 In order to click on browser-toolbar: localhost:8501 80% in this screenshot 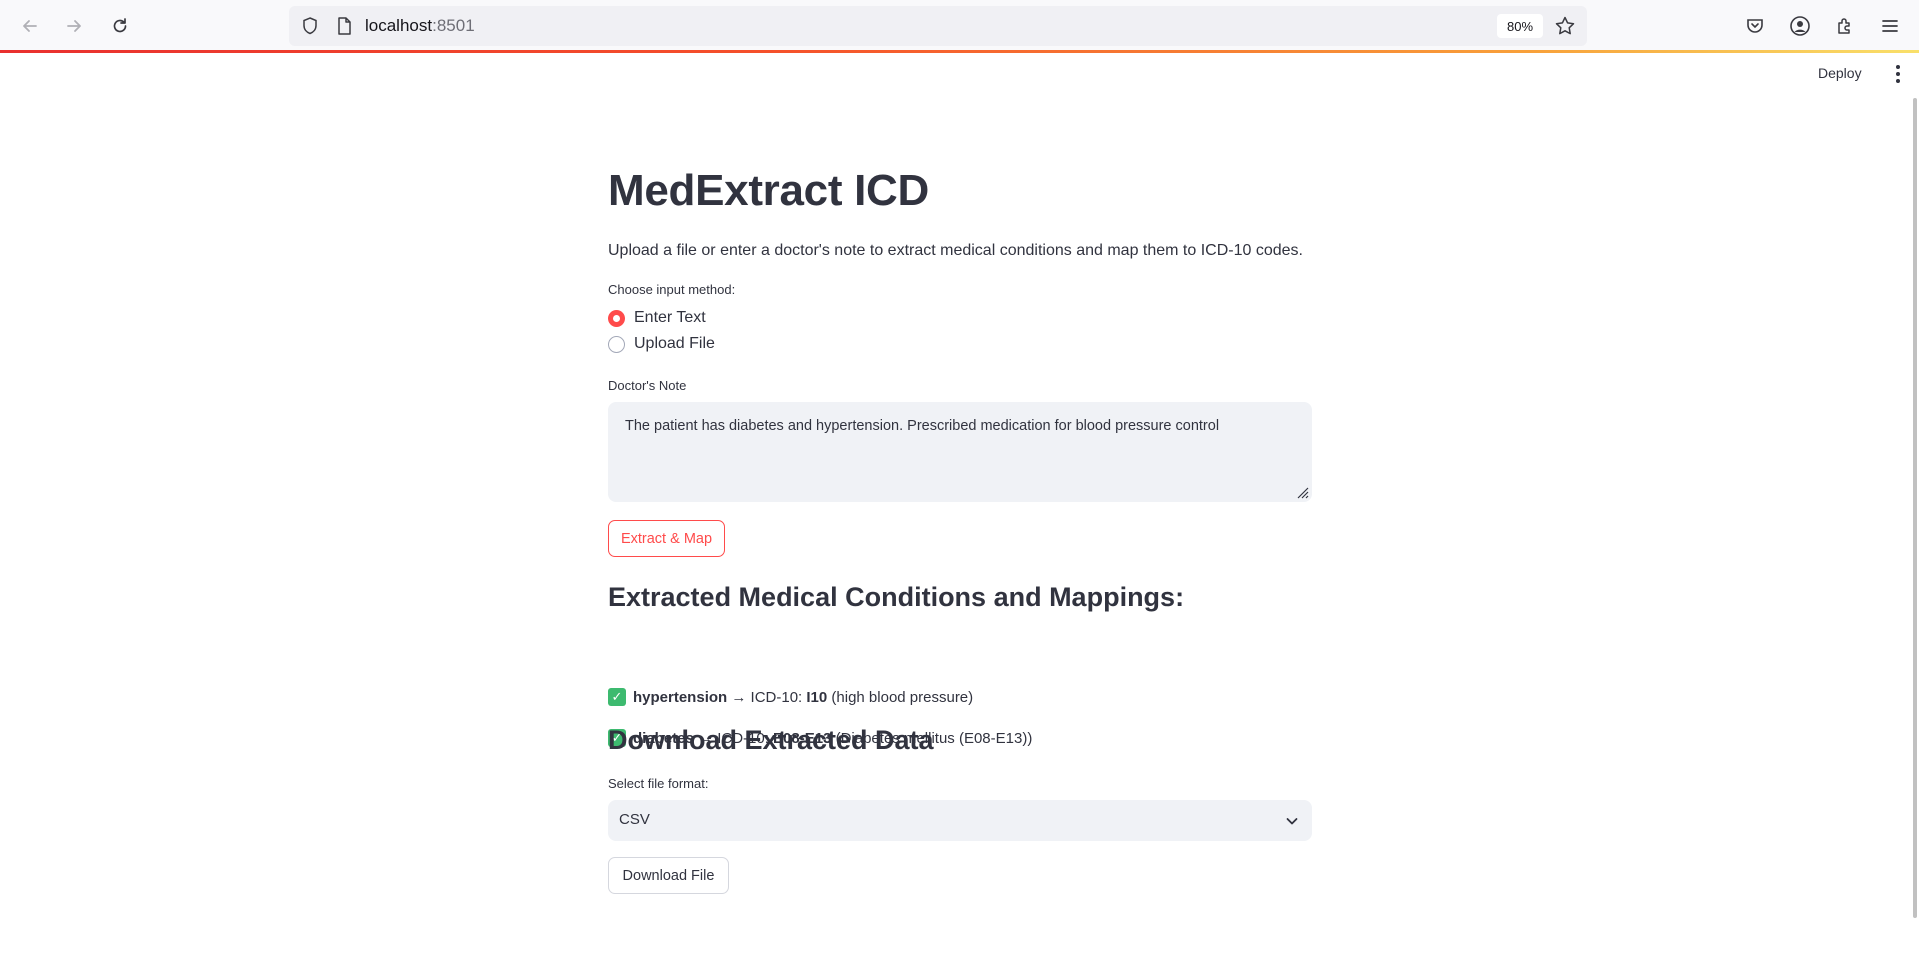, I will do `click(959, 26)`.